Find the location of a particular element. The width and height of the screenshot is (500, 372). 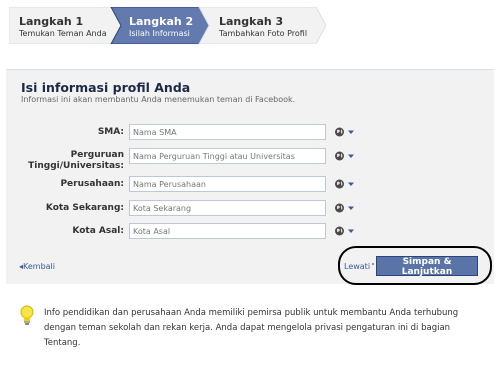

step-1-title: Langkah 1 is located at coordinates (51, 21).